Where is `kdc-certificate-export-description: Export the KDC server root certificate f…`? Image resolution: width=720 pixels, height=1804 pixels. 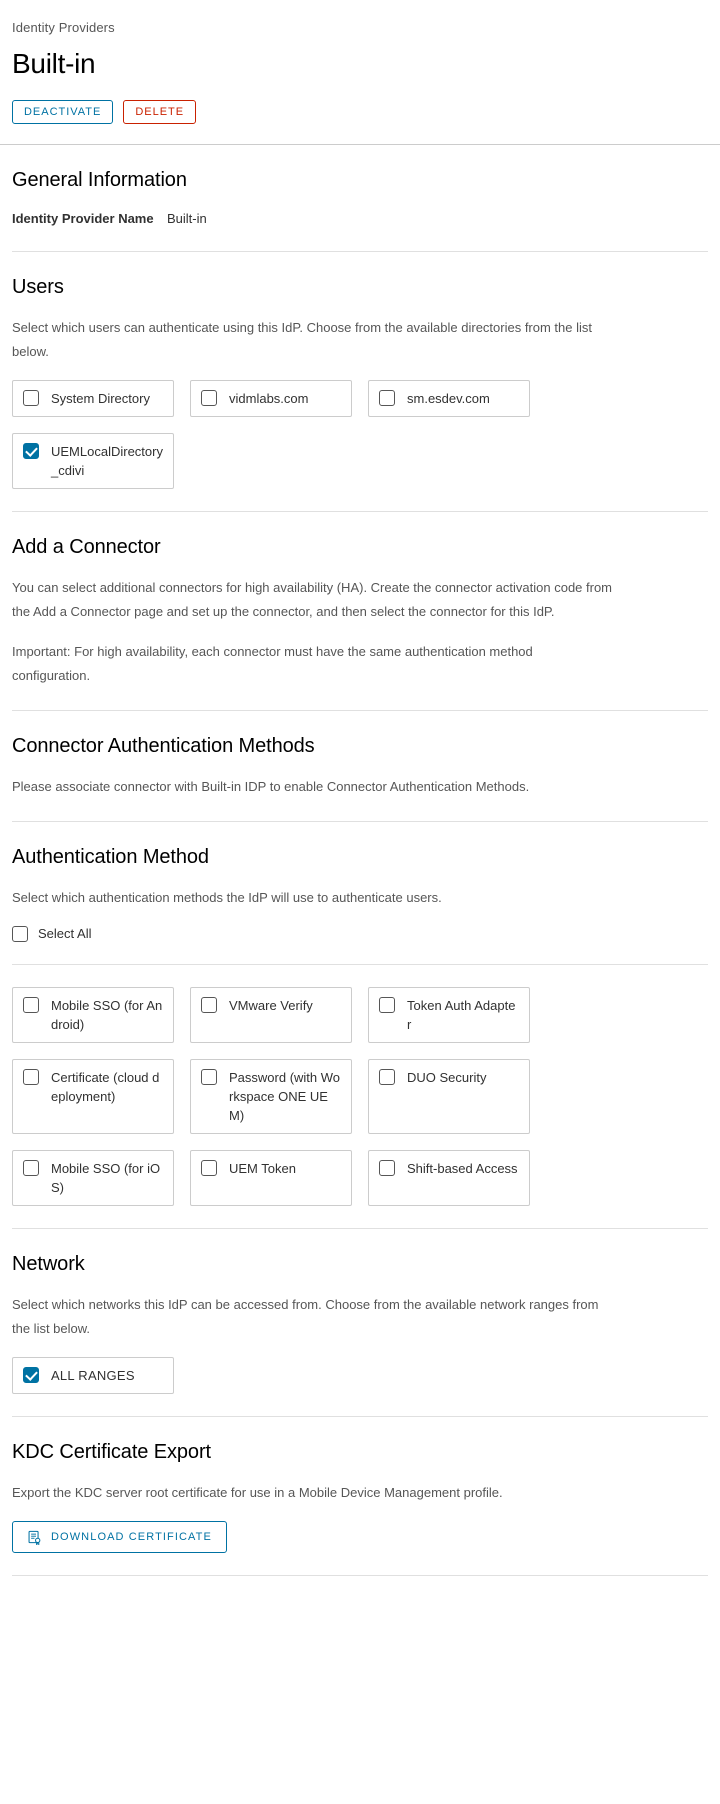 kdc-certificate-export-description: Export the KDC server root certificate f… is located at coordinates (257, 1492).